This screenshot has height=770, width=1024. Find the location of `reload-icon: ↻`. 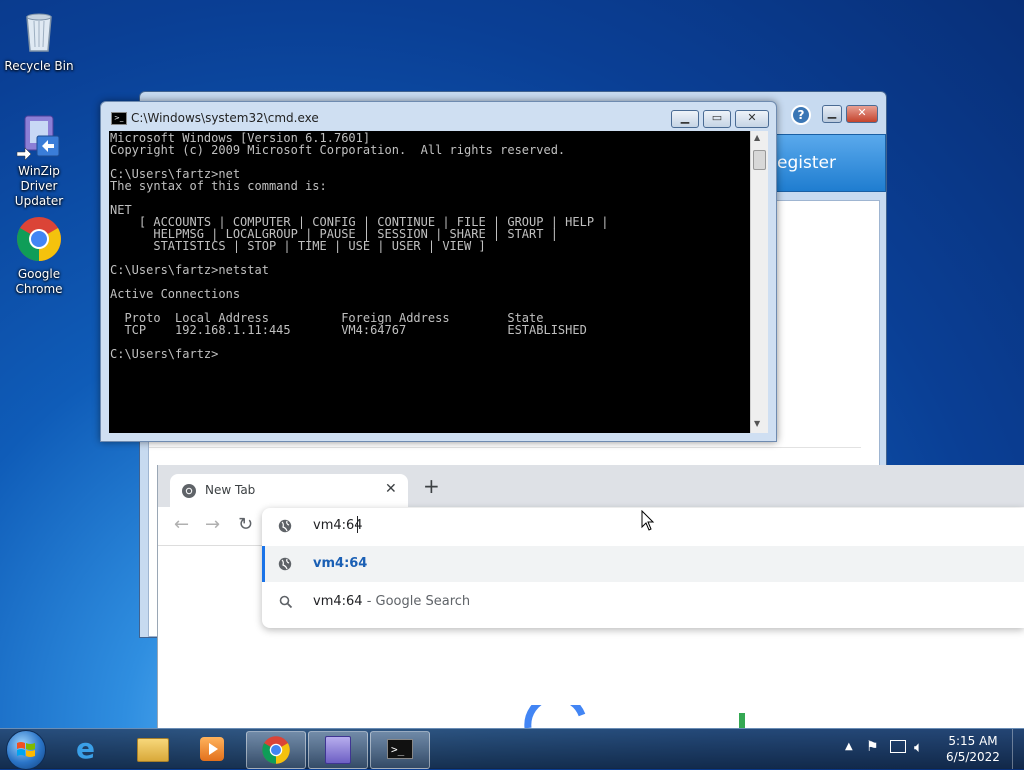

reload-icon: ↻ is located at coordinates (245, 524).